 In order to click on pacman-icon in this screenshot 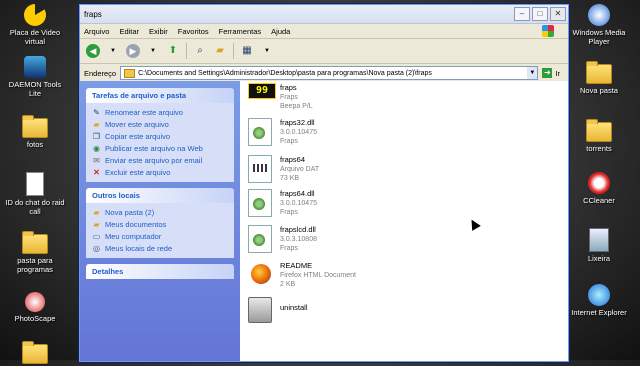, I will do `click(35, 15)`.